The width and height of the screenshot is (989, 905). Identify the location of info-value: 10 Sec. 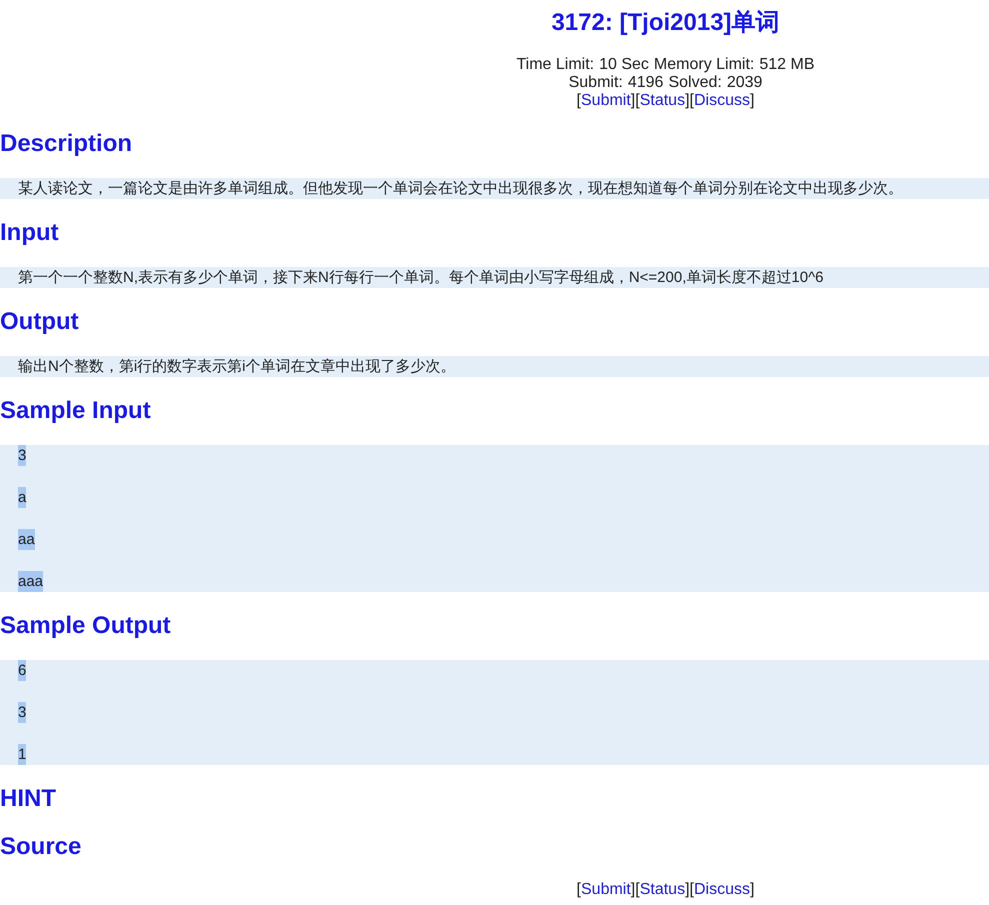
(624, 65).